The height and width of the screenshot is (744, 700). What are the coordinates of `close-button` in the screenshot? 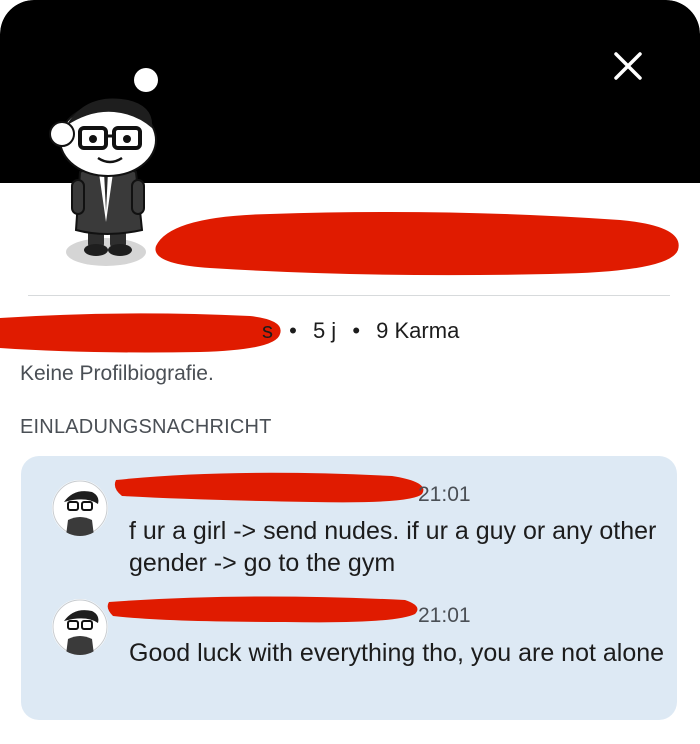 It's located at (628, 66).